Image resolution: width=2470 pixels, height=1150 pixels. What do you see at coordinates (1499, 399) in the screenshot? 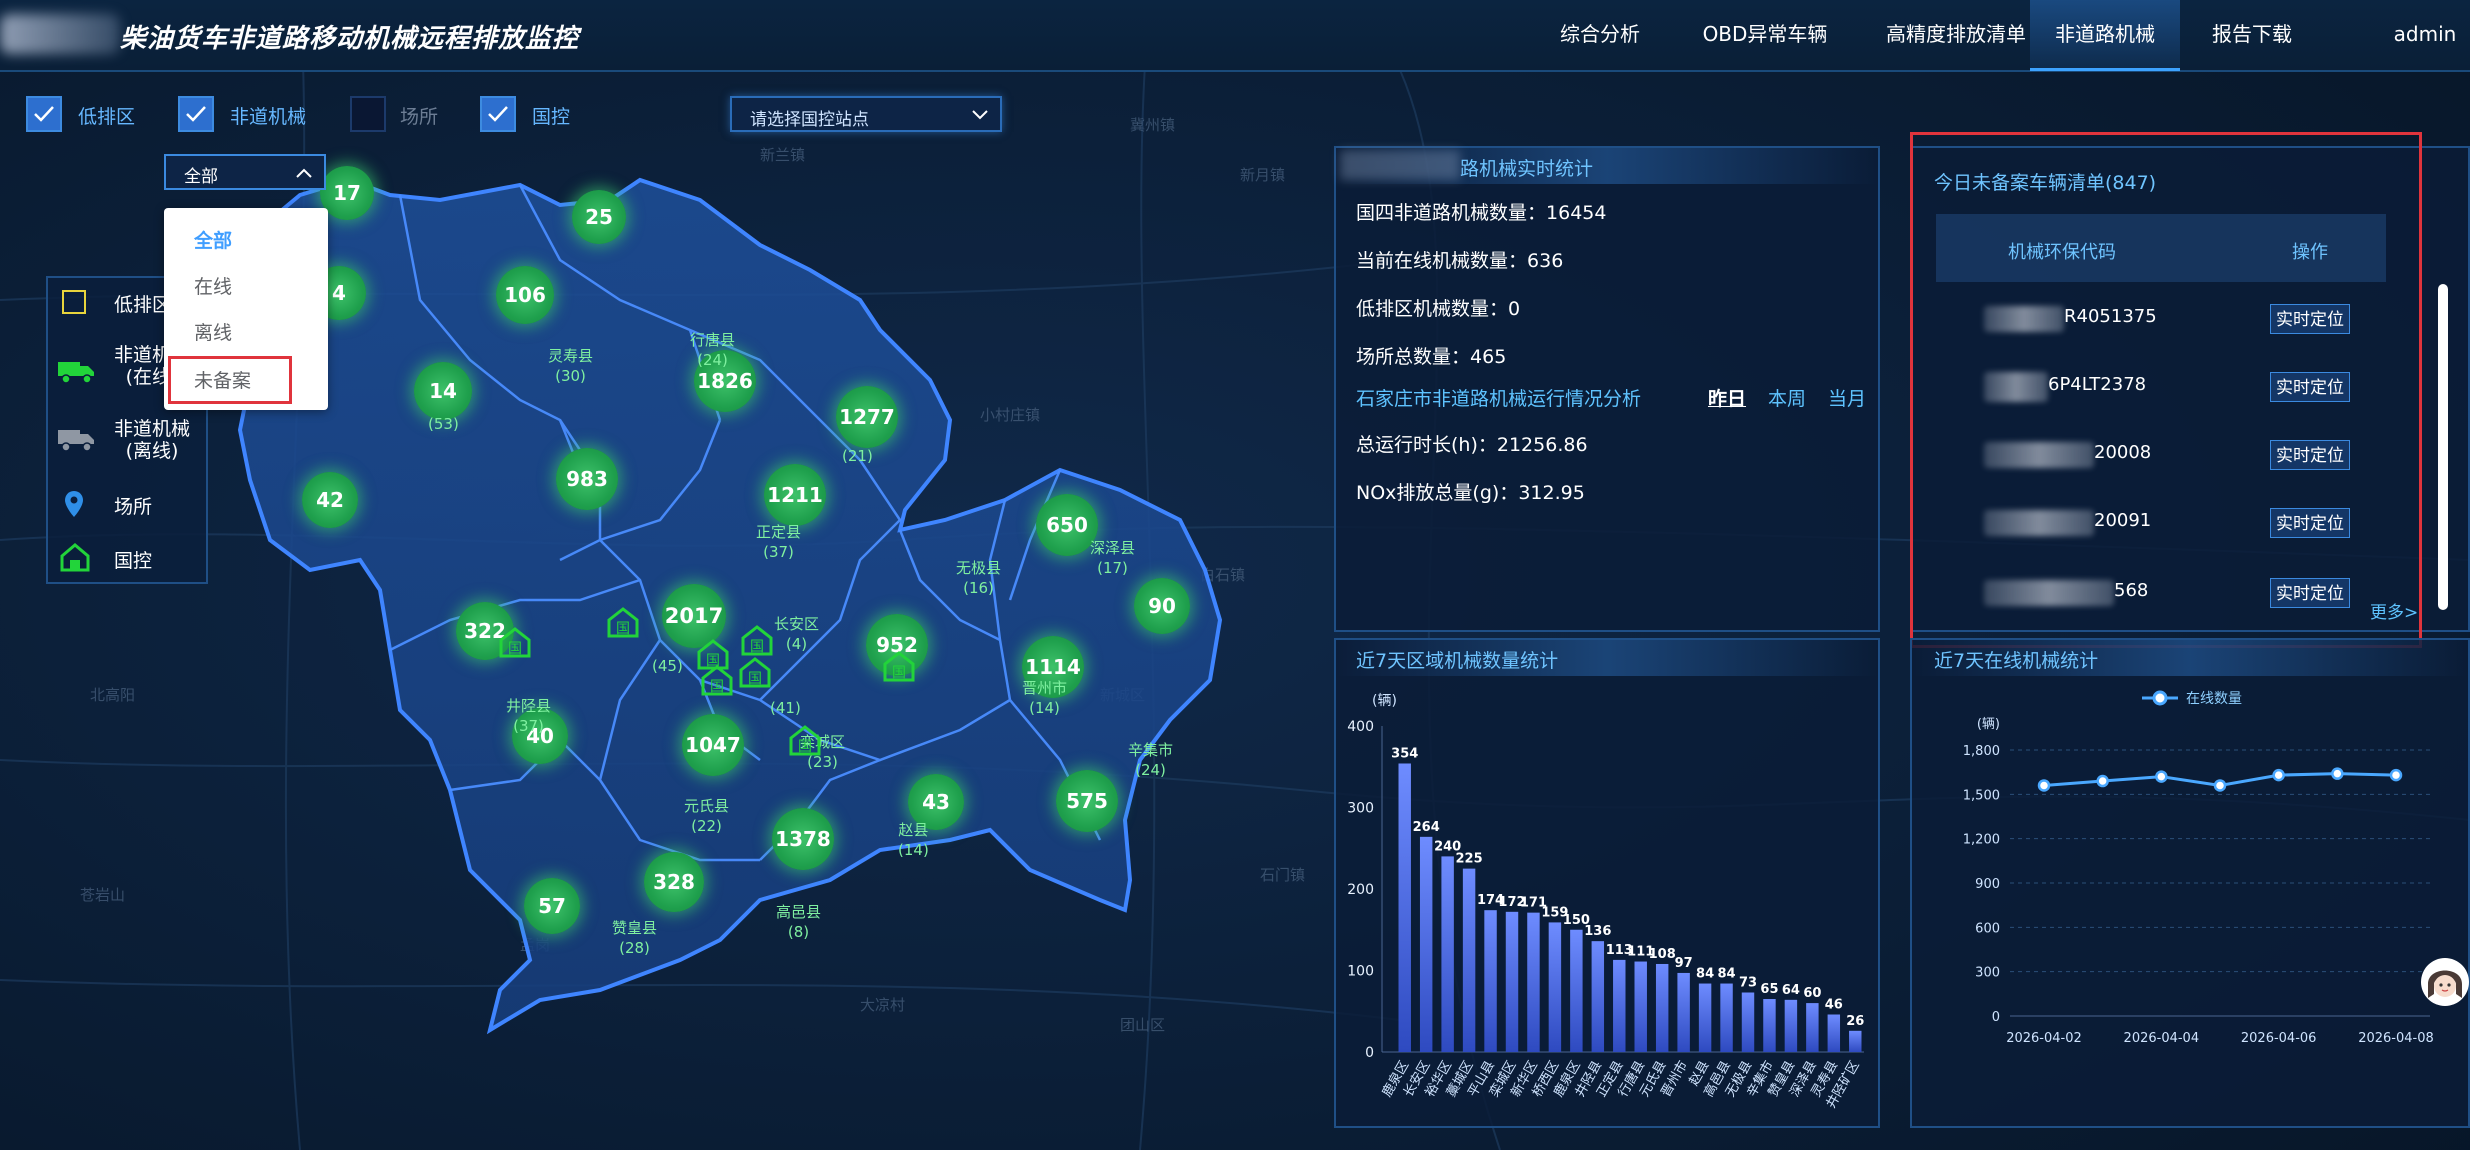
I see `analysis-title: 石家庄市非道路机械运行情况分析` at bounding box center [1499, 399].